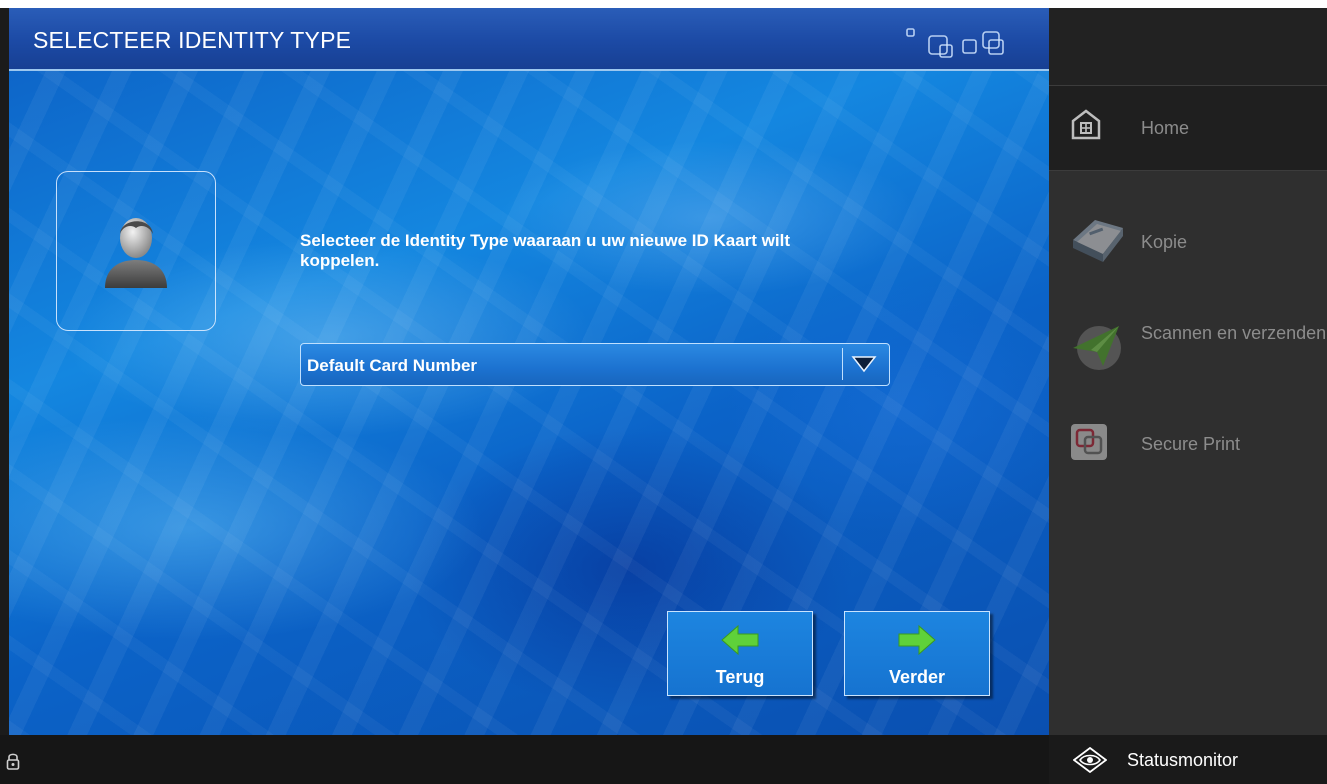  What do you see at coordinates (595, 364) in the screenshot?
I see `identity-type-dropdown: Default Card Number` at bounding box center [595, 364].